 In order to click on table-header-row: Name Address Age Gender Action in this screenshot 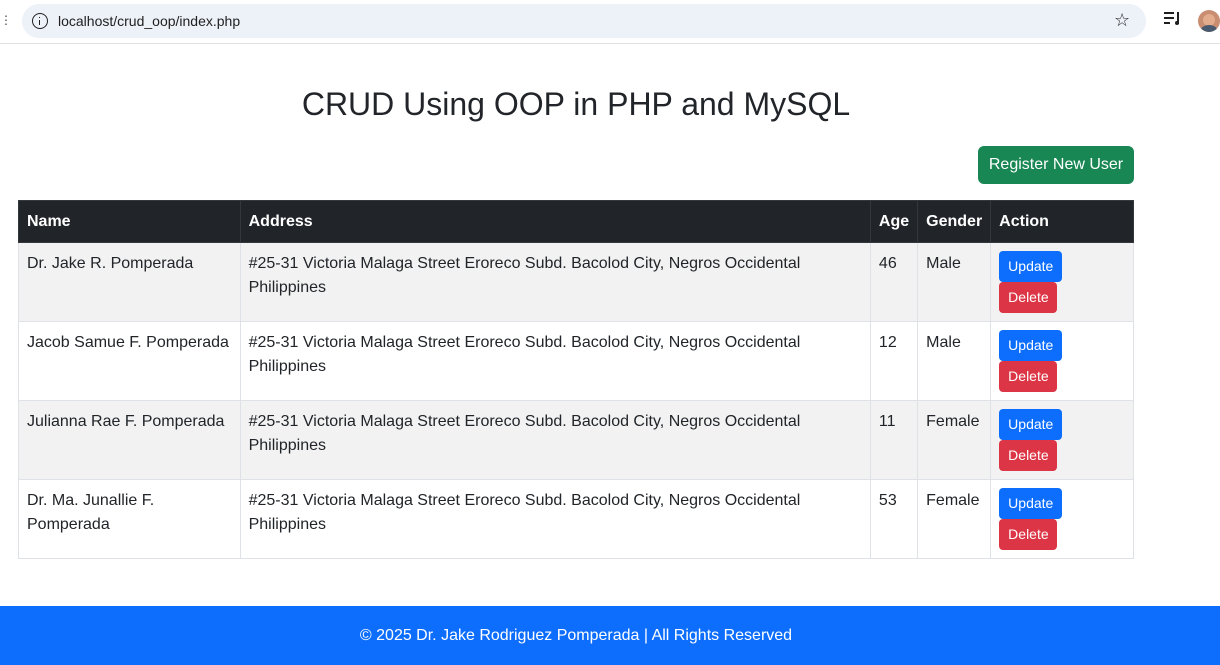, I will do `click(576, 221)`.